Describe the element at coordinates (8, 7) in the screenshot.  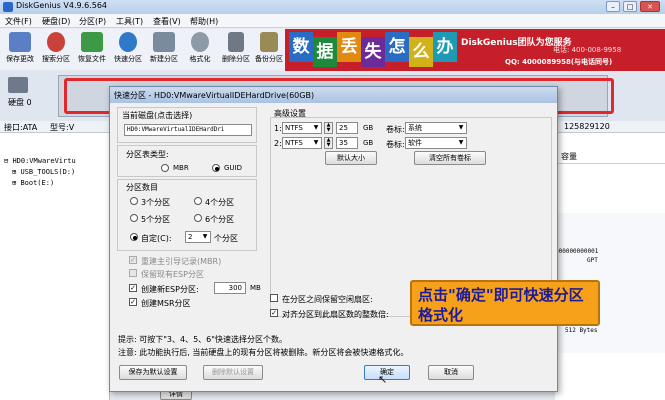
I see `app-icon` at that location.